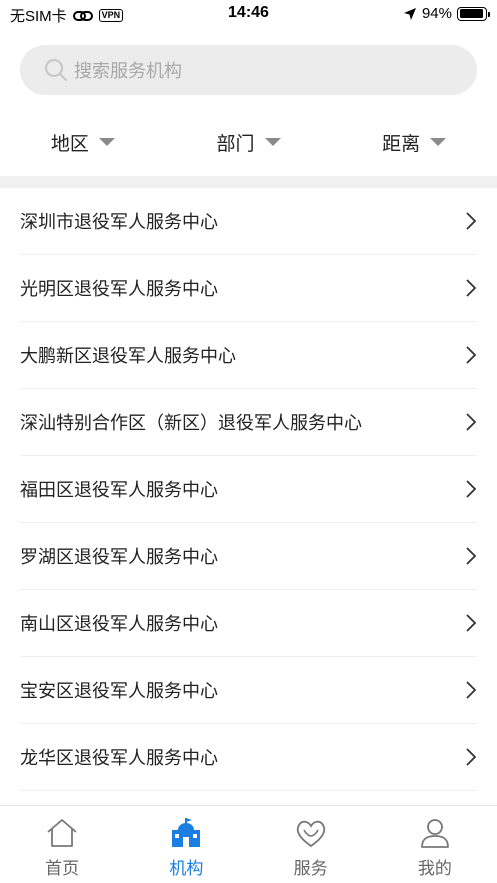 The height and width of the screenshot is (883, 497). I want to click on section-divider, so click(248, 182).